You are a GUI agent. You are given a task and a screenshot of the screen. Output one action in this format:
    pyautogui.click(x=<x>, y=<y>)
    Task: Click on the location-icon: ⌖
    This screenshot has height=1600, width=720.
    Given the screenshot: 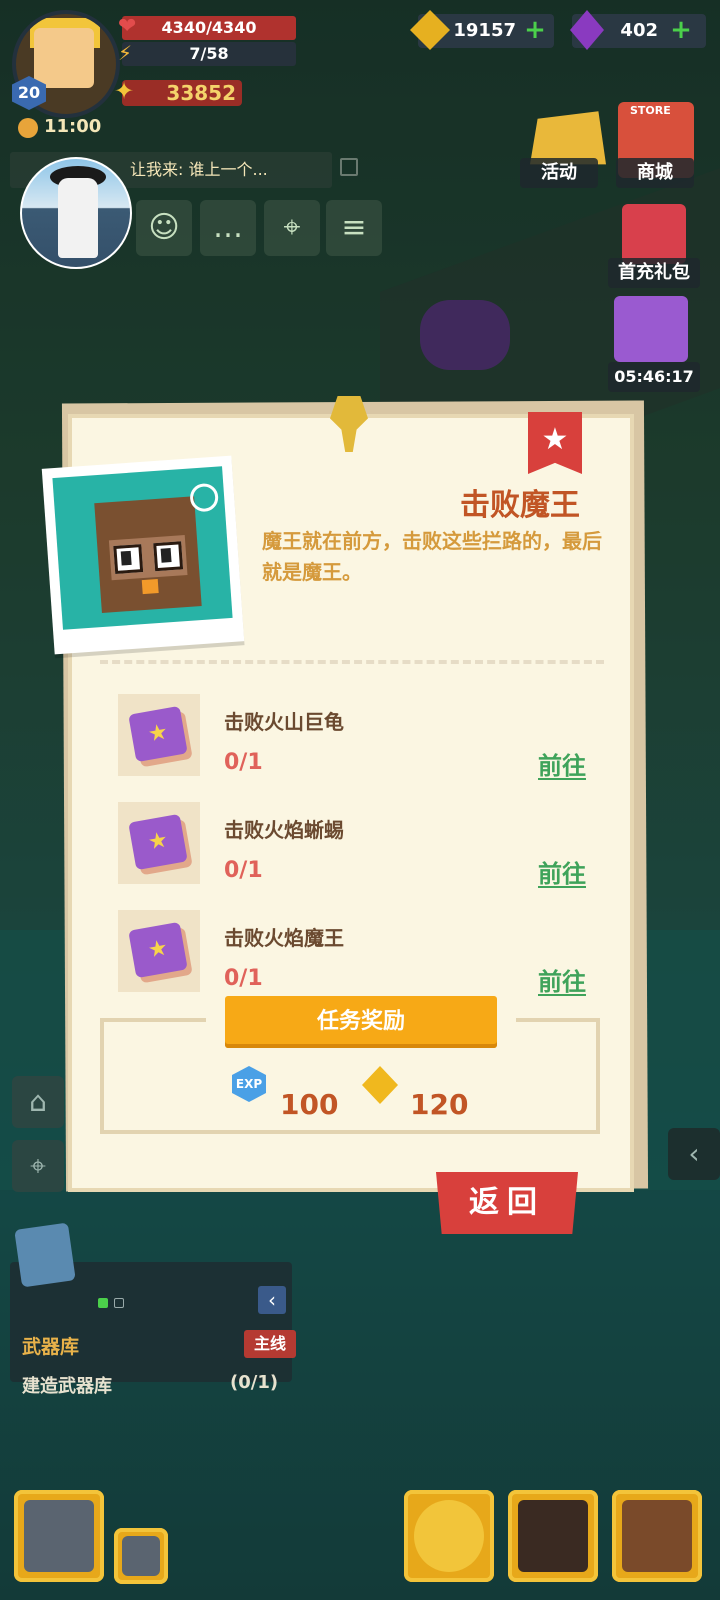 What is the action you would take?
    pyautogui.click(x=38, y=1166)
    